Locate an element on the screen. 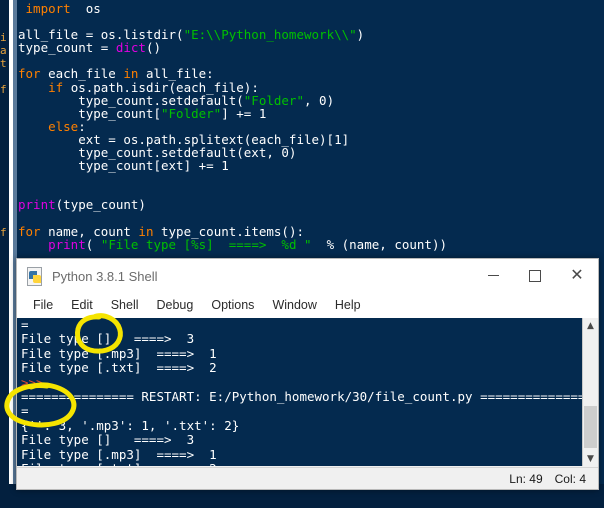  background-window-edge-text: iat f f is located at coordinates (6, 126).